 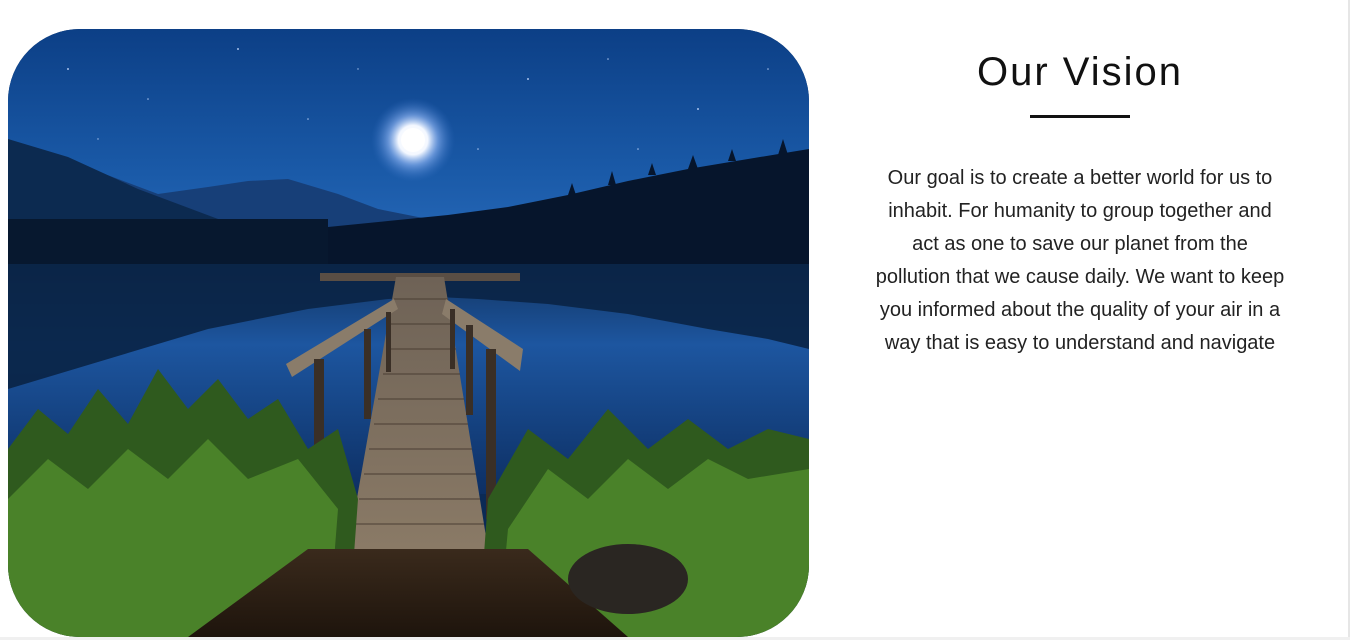 What do you see at coordinates (1080, 116) in the screenshot?
I see `title-divider` at bounding box center [1080, 116].